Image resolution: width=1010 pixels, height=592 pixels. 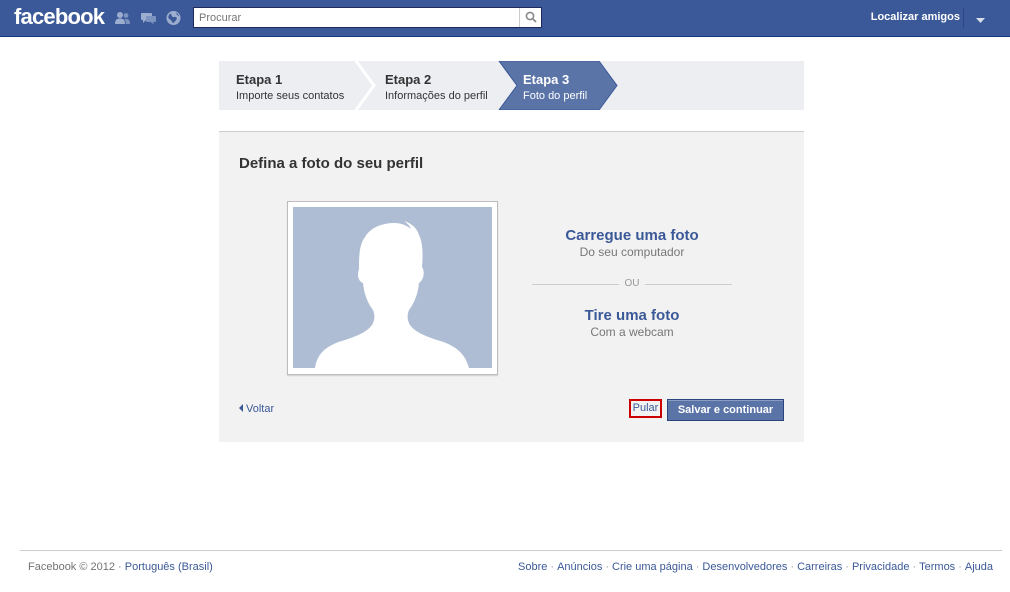 What do you see at coordinates (452, 85) in the screenshot?
I see `step-2: Etapa 2 Informações do perfil` at bounding box center [452, 85].